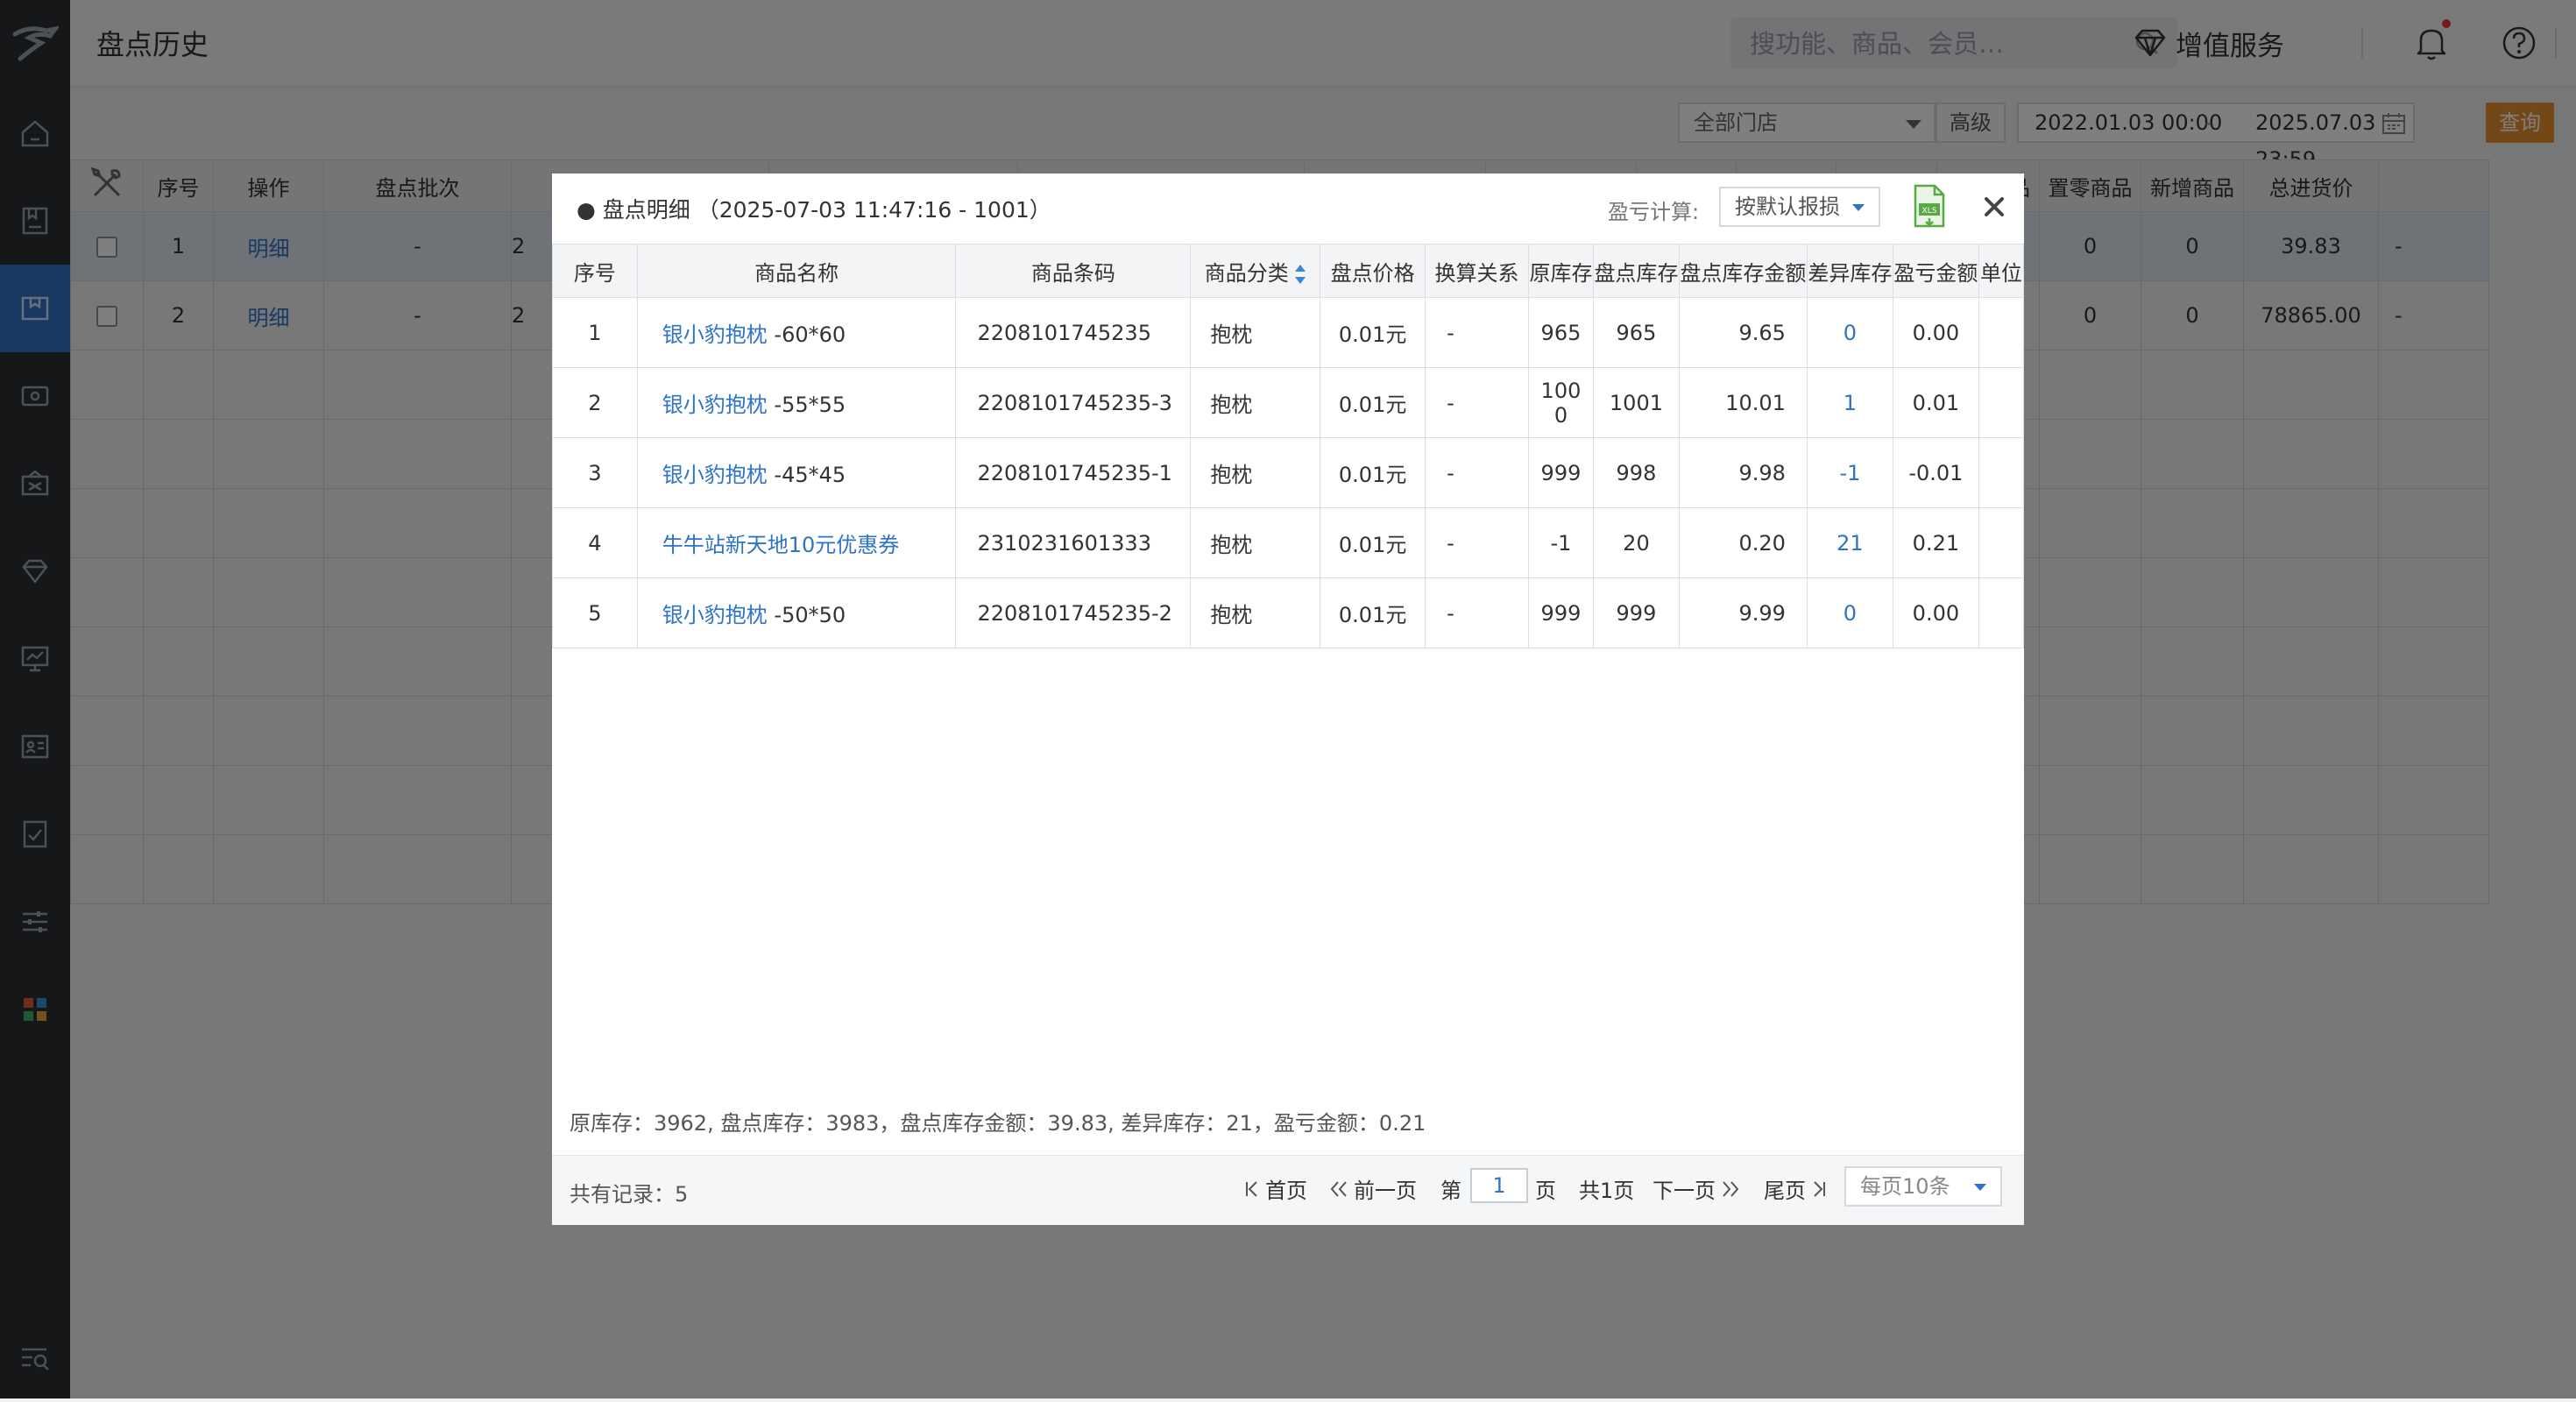 This screenshot has width=2576, height=1402. I want to click on total-pages: 共1页, so click(1607, 1191).